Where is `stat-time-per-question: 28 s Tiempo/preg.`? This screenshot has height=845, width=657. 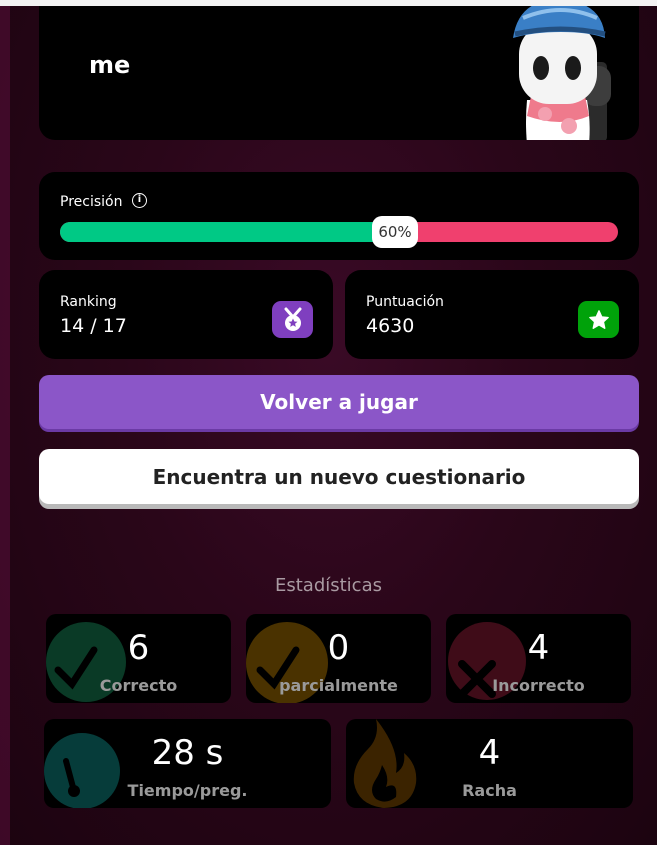 stat-time-per-question: 28 s Tiempo/preg. is located at coordinates (187, 763).